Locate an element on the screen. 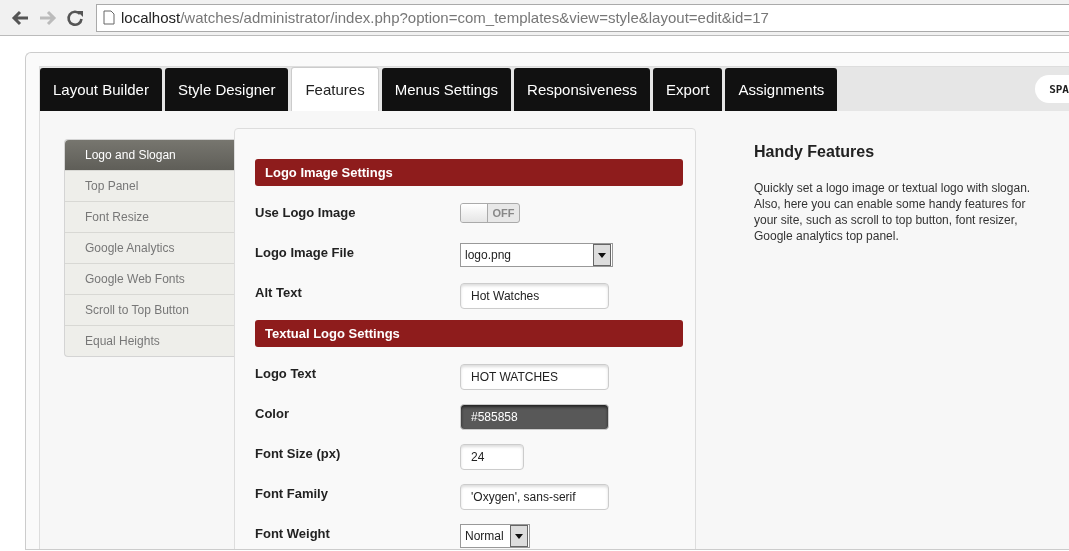 This screenshot has height=551, width=1069. field-label: Font Family is located at coordinates (292, 494).